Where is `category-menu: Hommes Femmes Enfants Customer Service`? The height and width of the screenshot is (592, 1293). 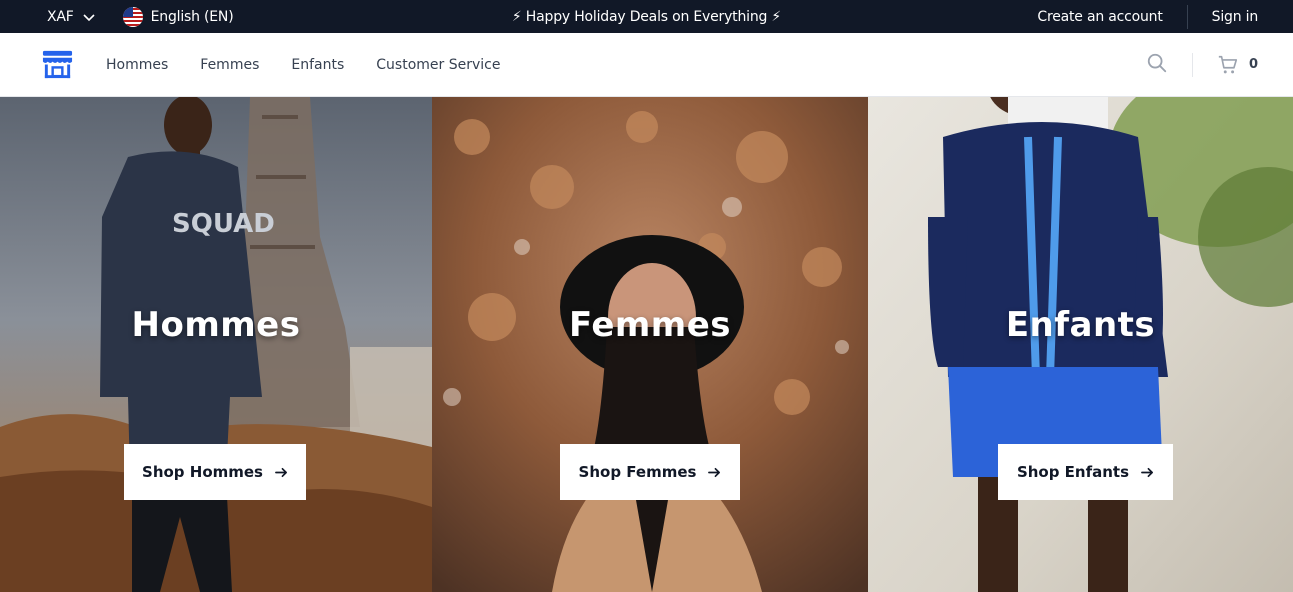
category-menu: Hommes Femmes Enfants Customer Service is located at coordinates (303, 65).